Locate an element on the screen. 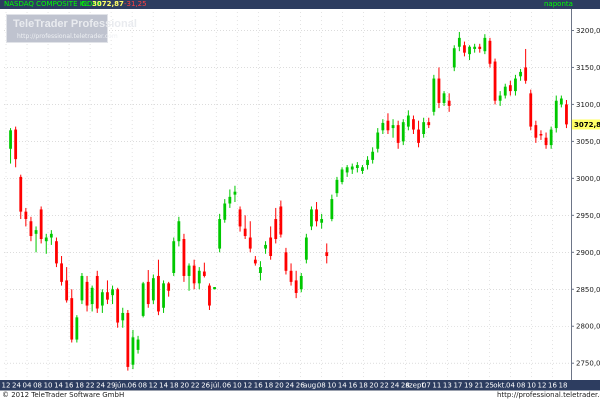  footer-url: http://professional.teletrader.com is located at coordinates (548, 395).